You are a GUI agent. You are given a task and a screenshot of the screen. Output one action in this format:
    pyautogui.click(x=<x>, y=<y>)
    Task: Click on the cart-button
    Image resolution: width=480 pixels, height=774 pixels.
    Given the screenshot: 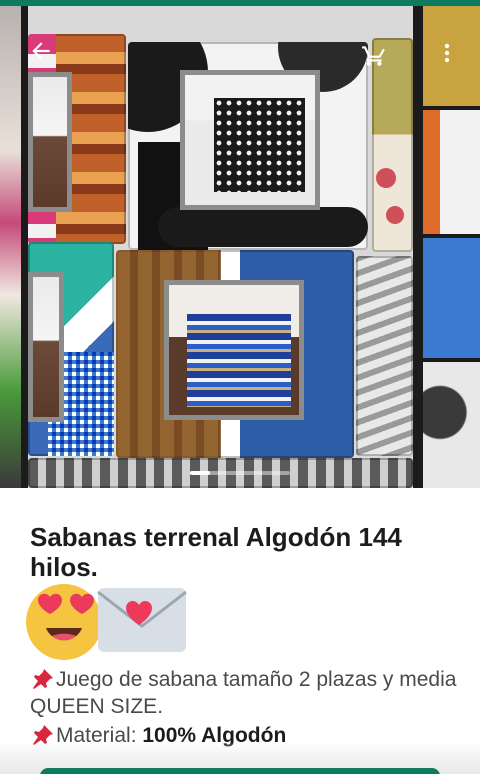 What is the action you would take?
    pyautogui.click(x=374, y=55)
    